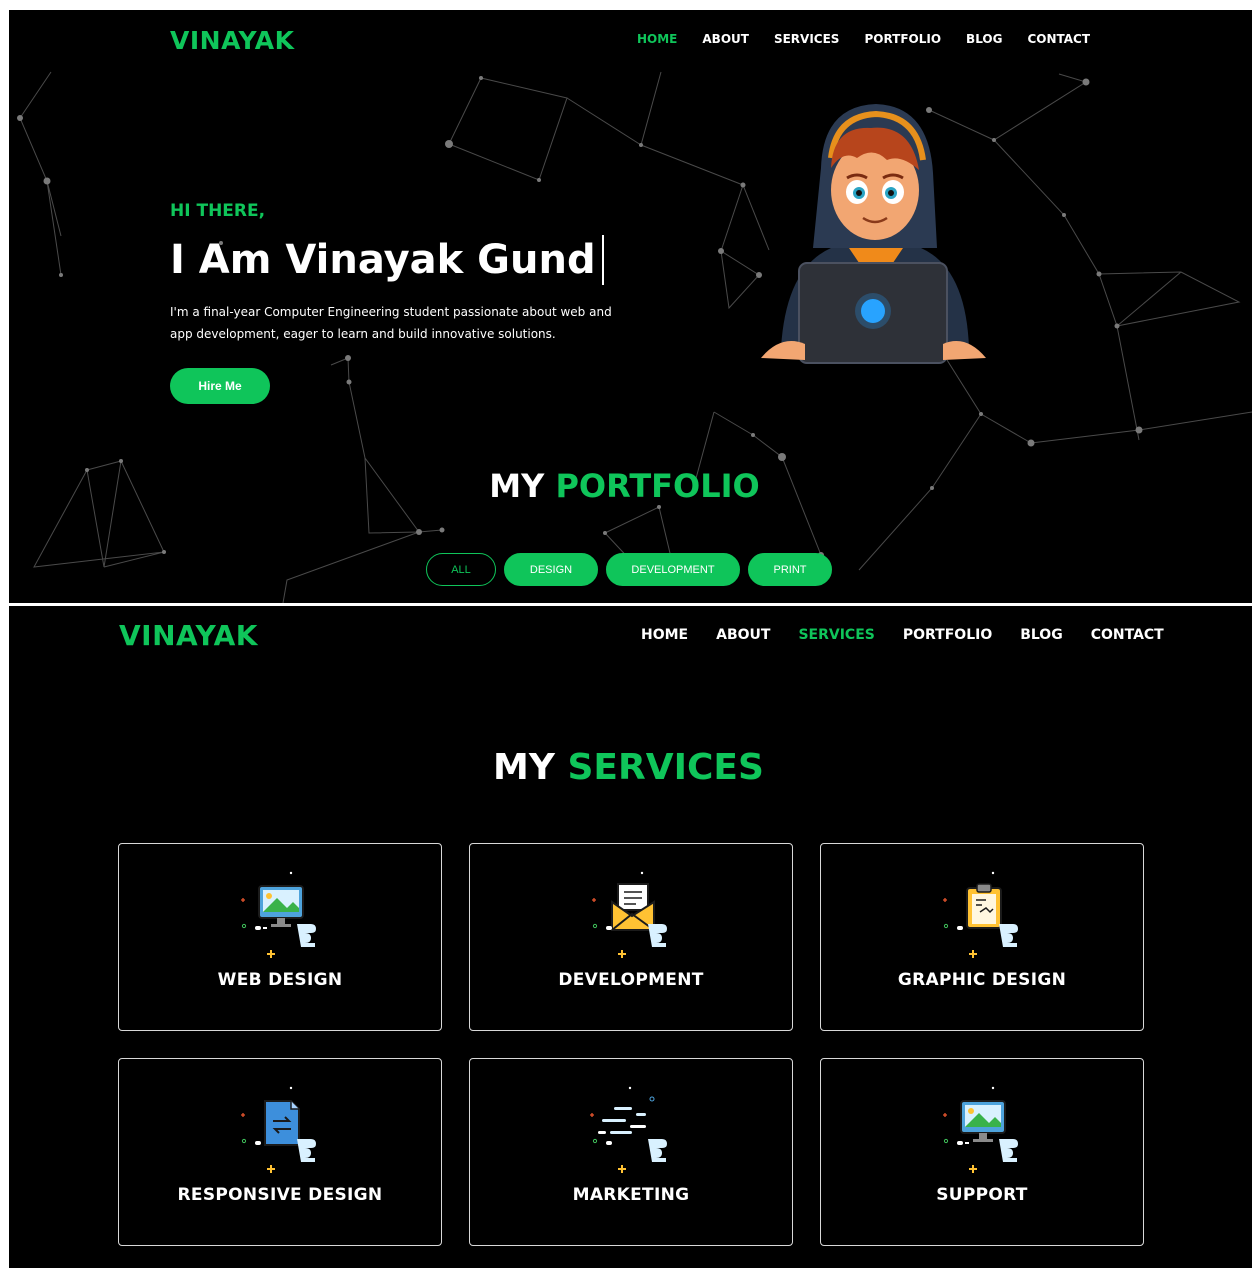  What do you see at coordinates (673, 569) in the screenshot?
I see `filter-development-button: DEVELOPMENT` at bounding box center [673, 569].